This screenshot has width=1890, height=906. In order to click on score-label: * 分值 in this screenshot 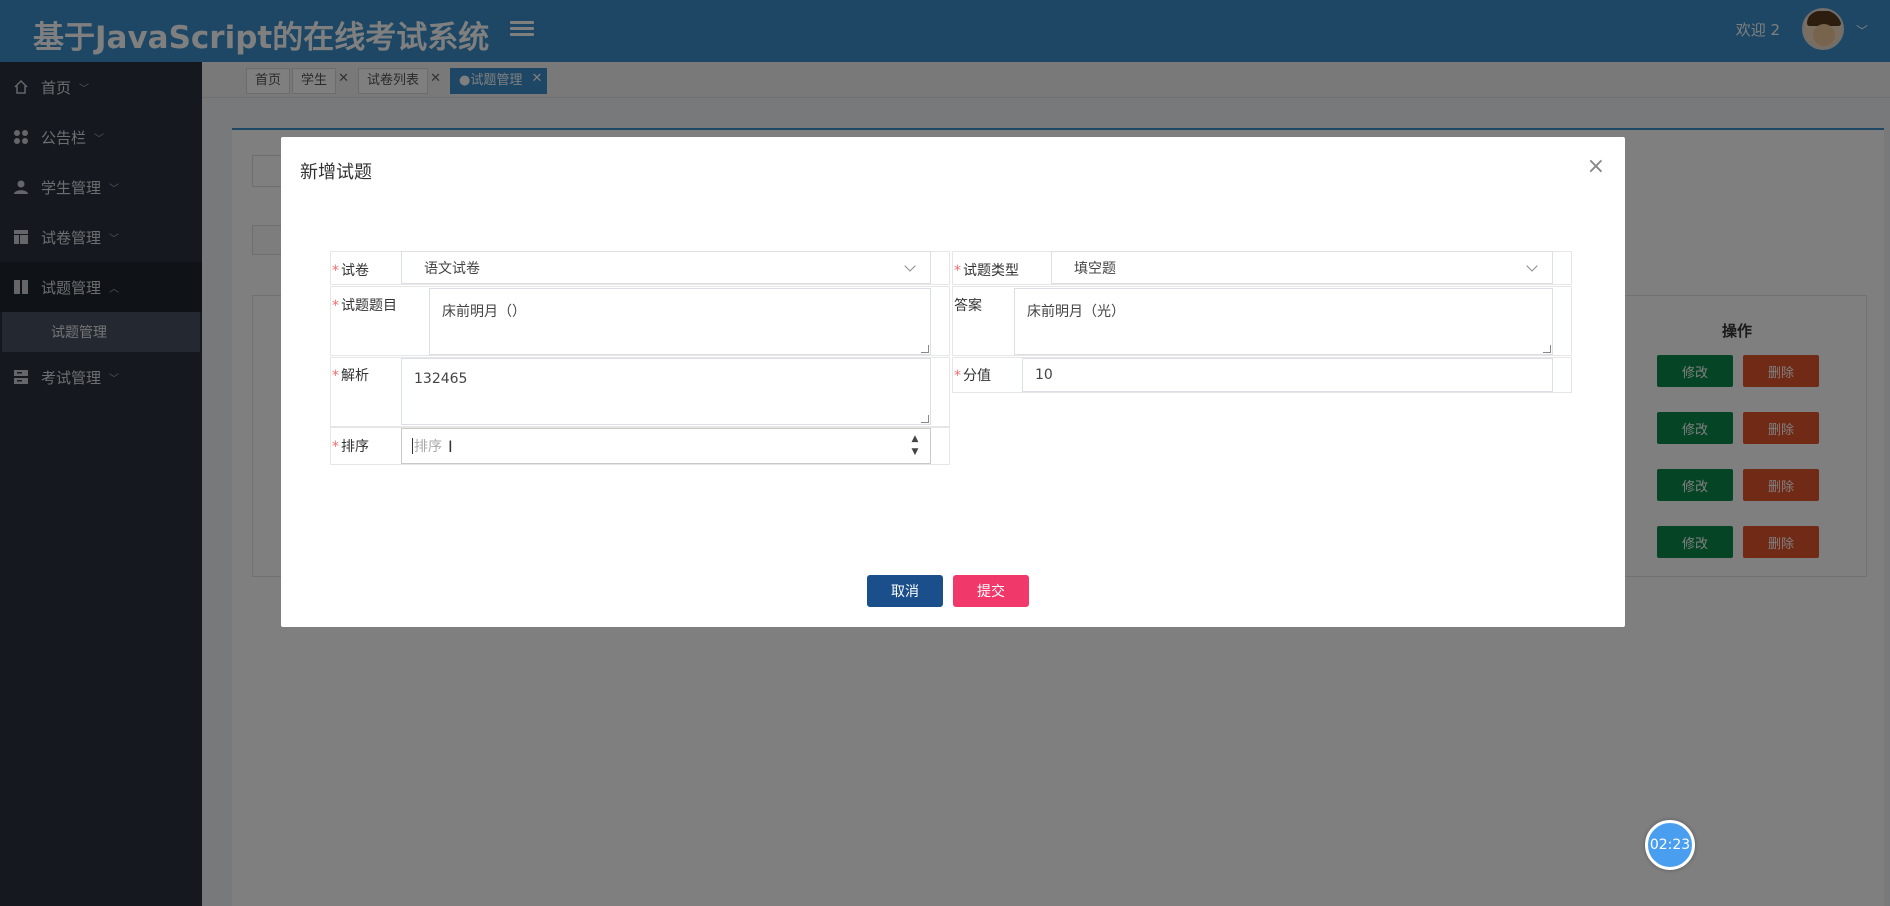, I will do `click(972, 376)`.